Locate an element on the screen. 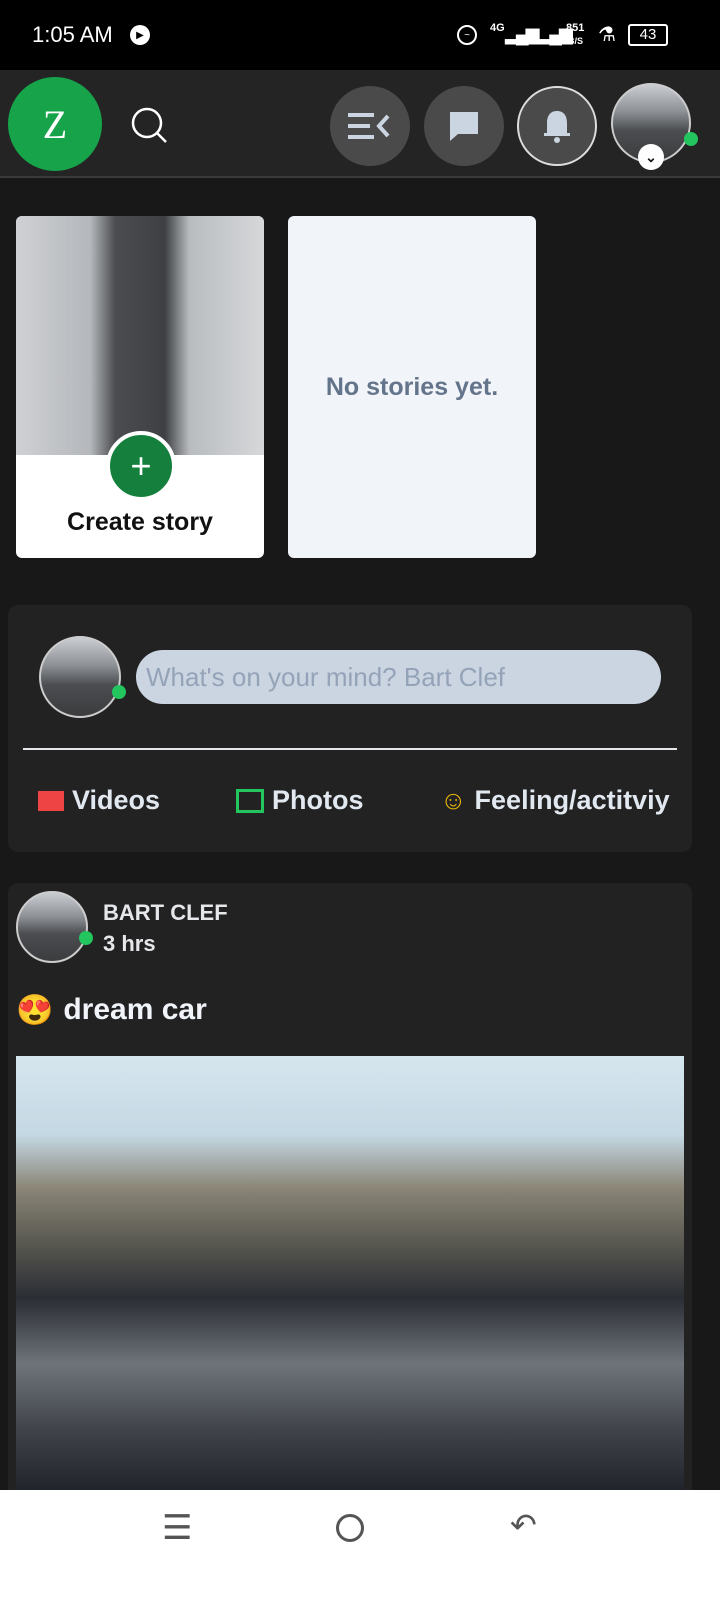 This screenshot has width=720, height=1612. search-icon is located at coordinates (150, 126).